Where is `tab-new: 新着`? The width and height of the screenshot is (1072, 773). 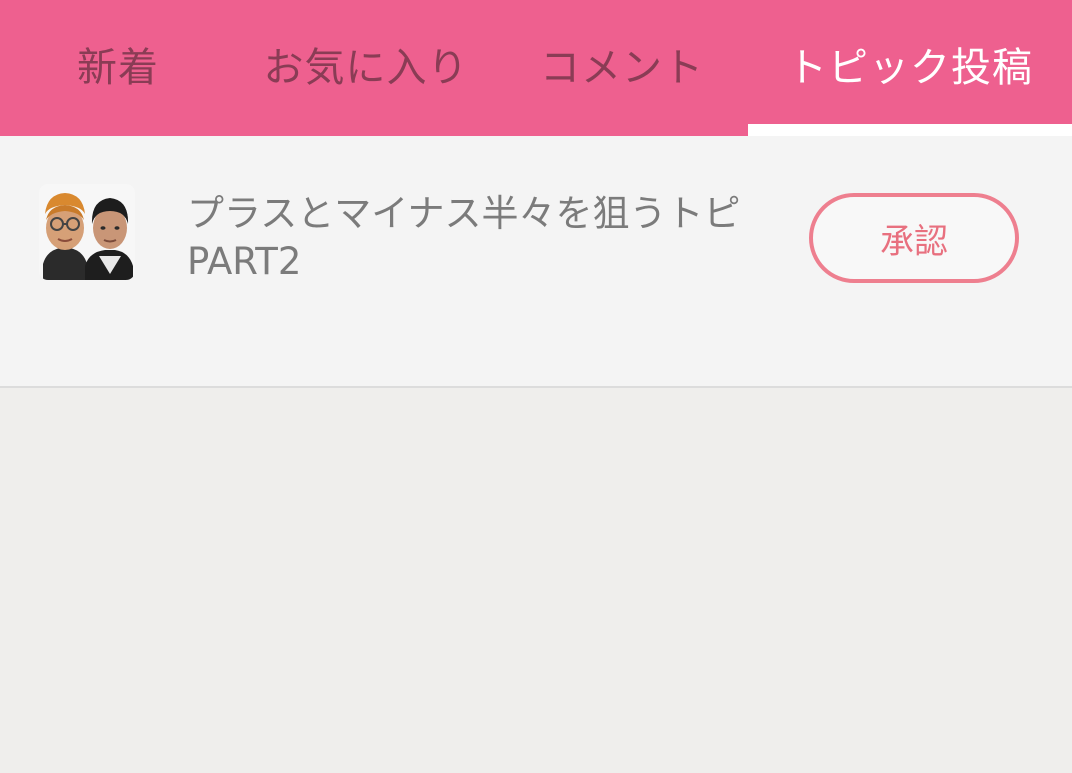
tab-new: 新着 is located at coordinates (118, 68).